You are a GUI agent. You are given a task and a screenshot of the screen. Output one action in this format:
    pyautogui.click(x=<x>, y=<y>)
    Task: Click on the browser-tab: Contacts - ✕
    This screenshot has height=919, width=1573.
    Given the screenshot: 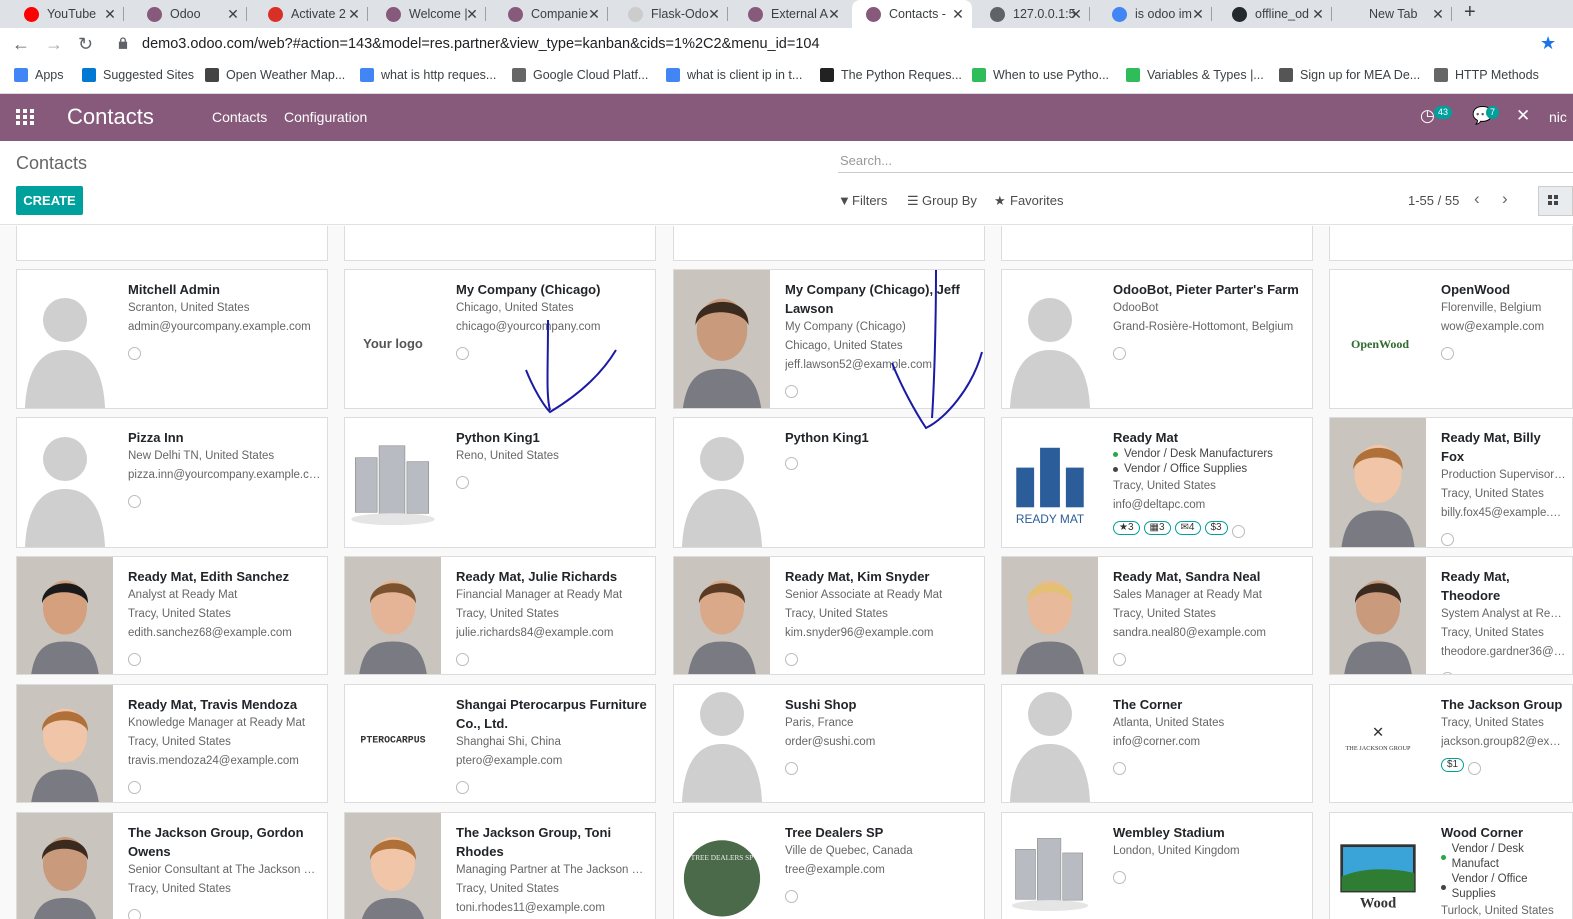 What is the action you would take?
    pyautogui.click(x=912, y=14)
    